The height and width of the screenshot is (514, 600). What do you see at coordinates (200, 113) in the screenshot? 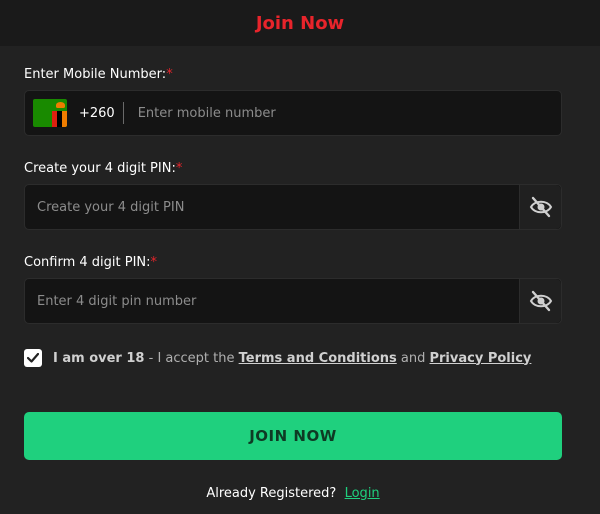
I see `mobile-number-input: Enter mobile number` at bounding box center [200, 113].